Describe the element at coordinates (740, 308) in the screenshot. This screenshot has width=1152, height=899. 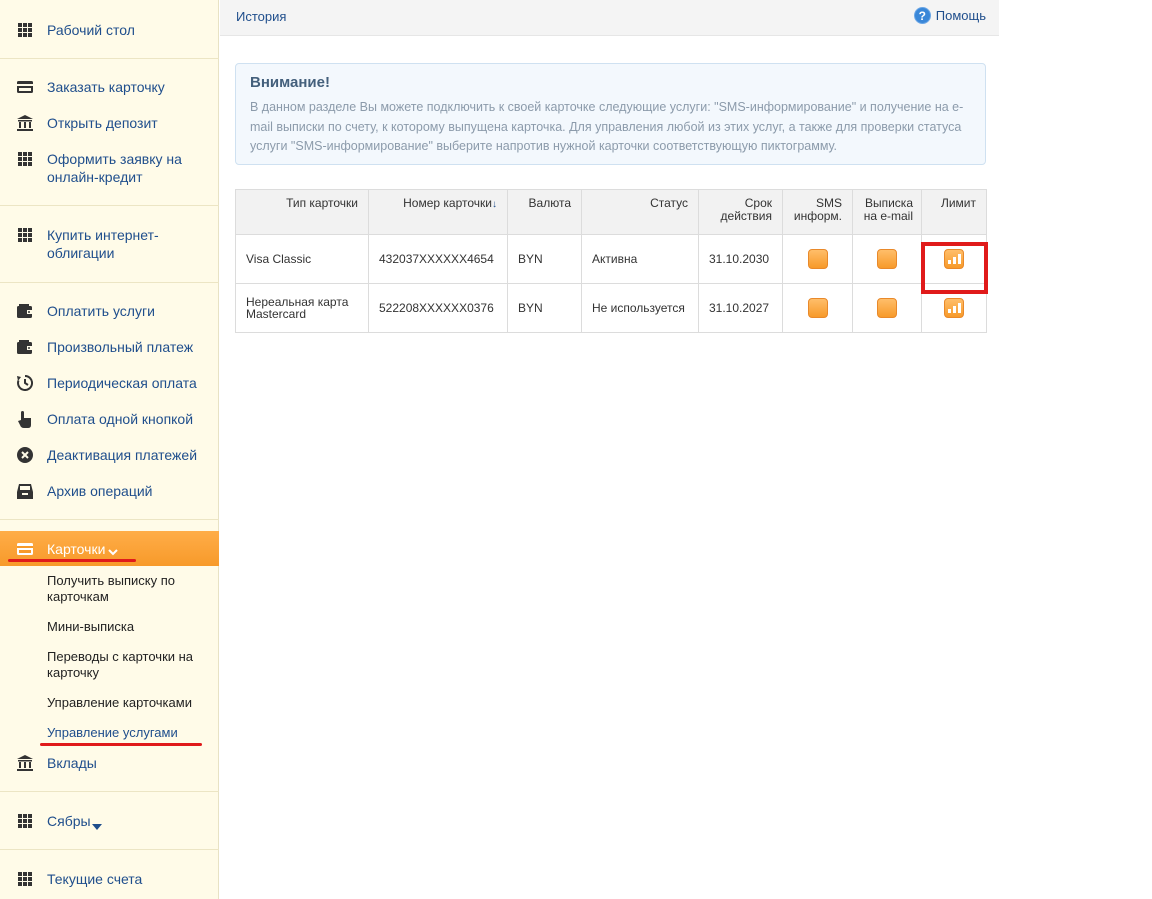
I see `expiry-cell: 31.10.2027` at that location.